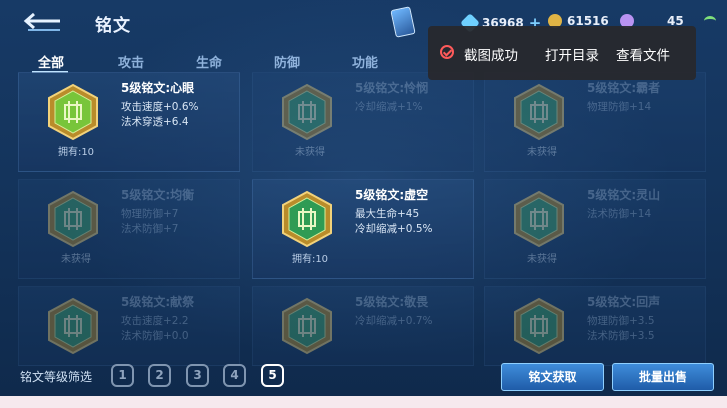  Describe the element at coordinates (155, 122) in the screenshot. I see `inscription-attribute: 法术穿透+6.4` at that location.